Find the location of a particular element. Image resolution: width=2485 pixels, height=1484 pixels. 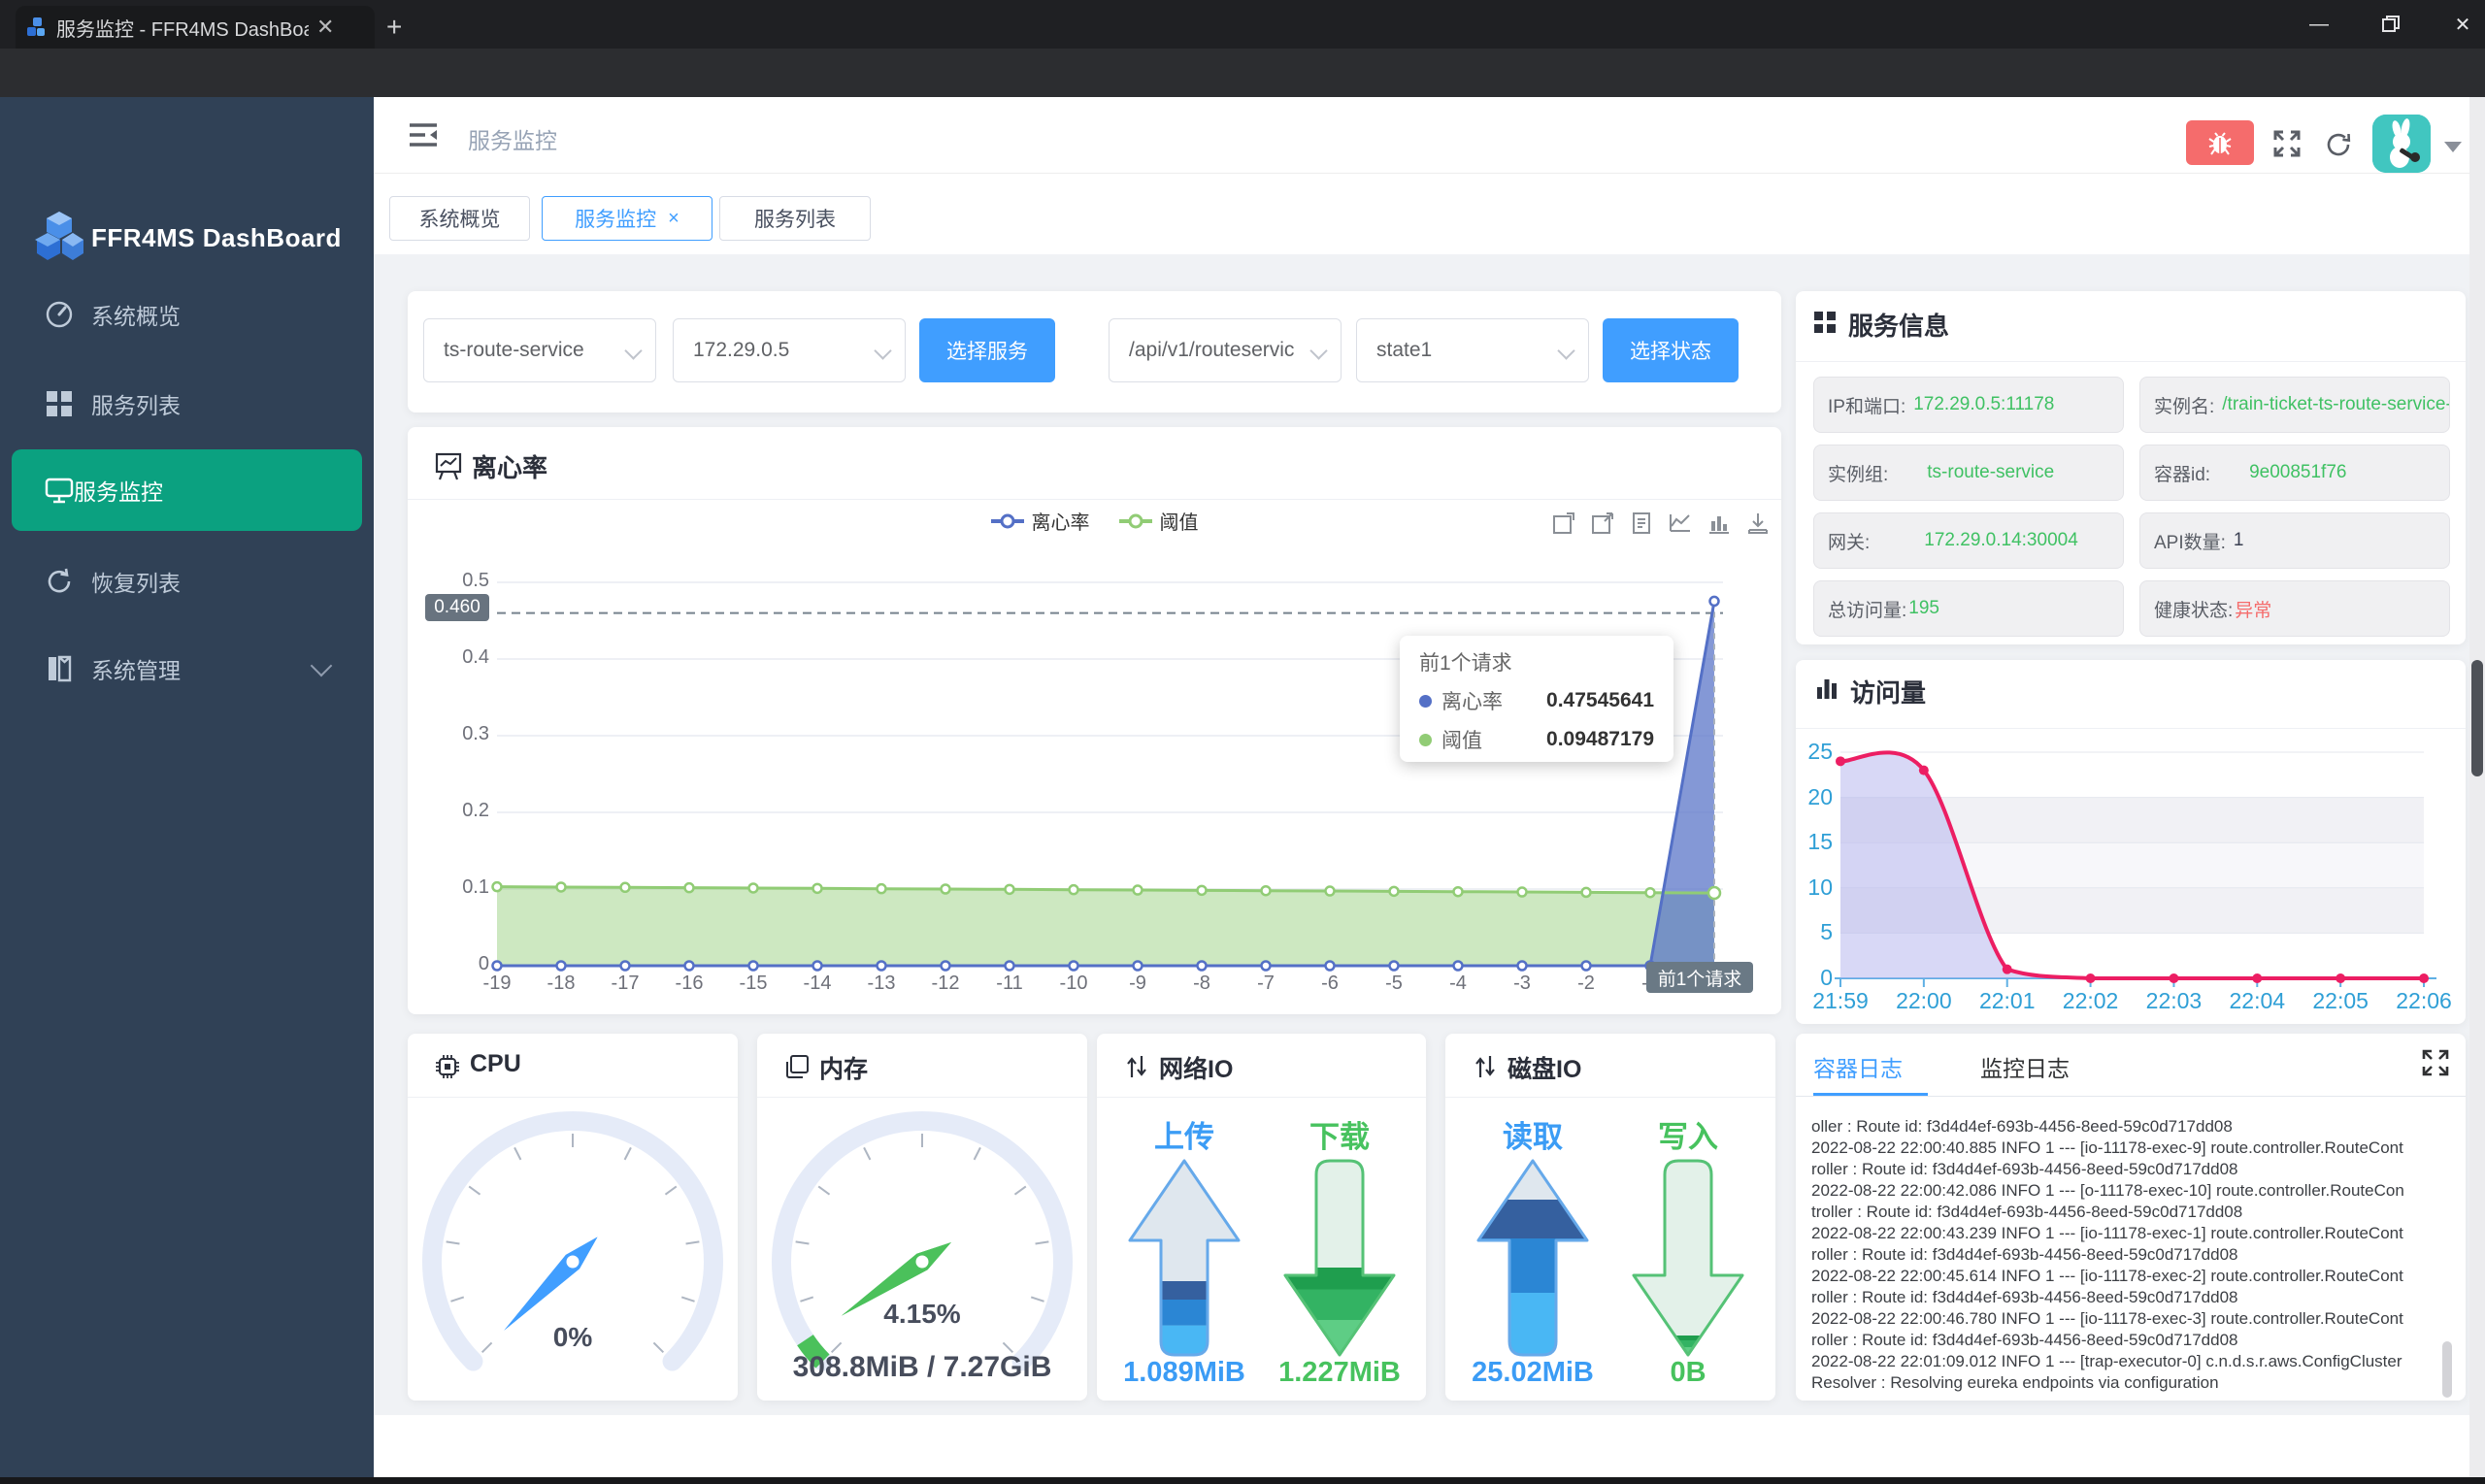

button-label: 选择服务 is located at coordinates (987, 352).